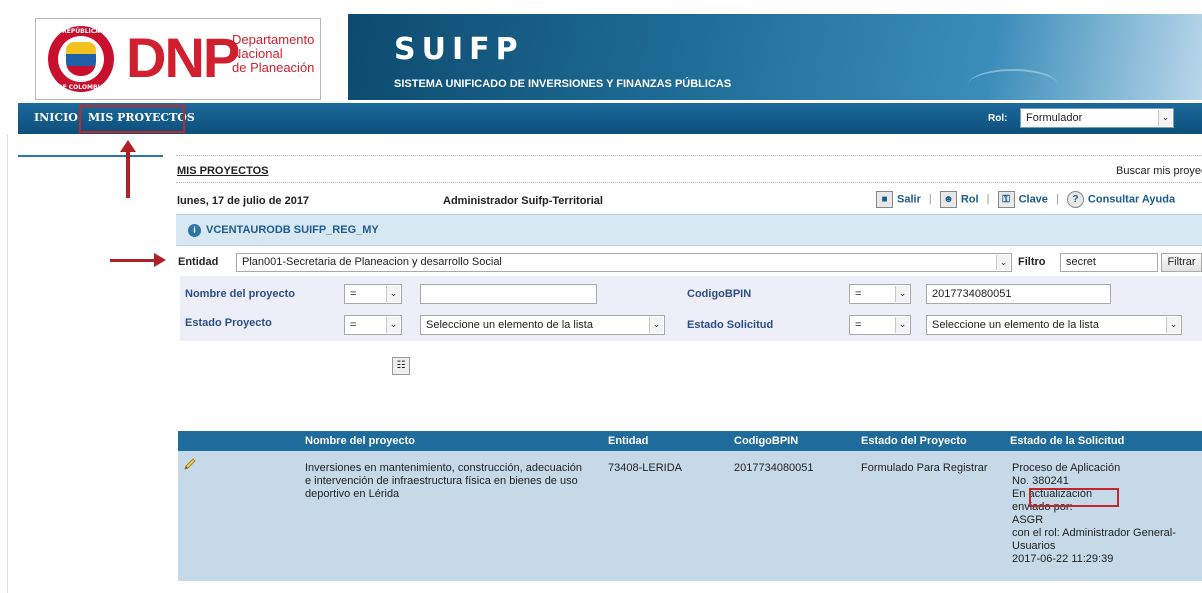 Image resolution: width=1202 pixels, height=593 pixels. What do you see at coordinates (909, 200) in the screenshot?
I see `salir-link: Salir` at bounding box center [909, 200].